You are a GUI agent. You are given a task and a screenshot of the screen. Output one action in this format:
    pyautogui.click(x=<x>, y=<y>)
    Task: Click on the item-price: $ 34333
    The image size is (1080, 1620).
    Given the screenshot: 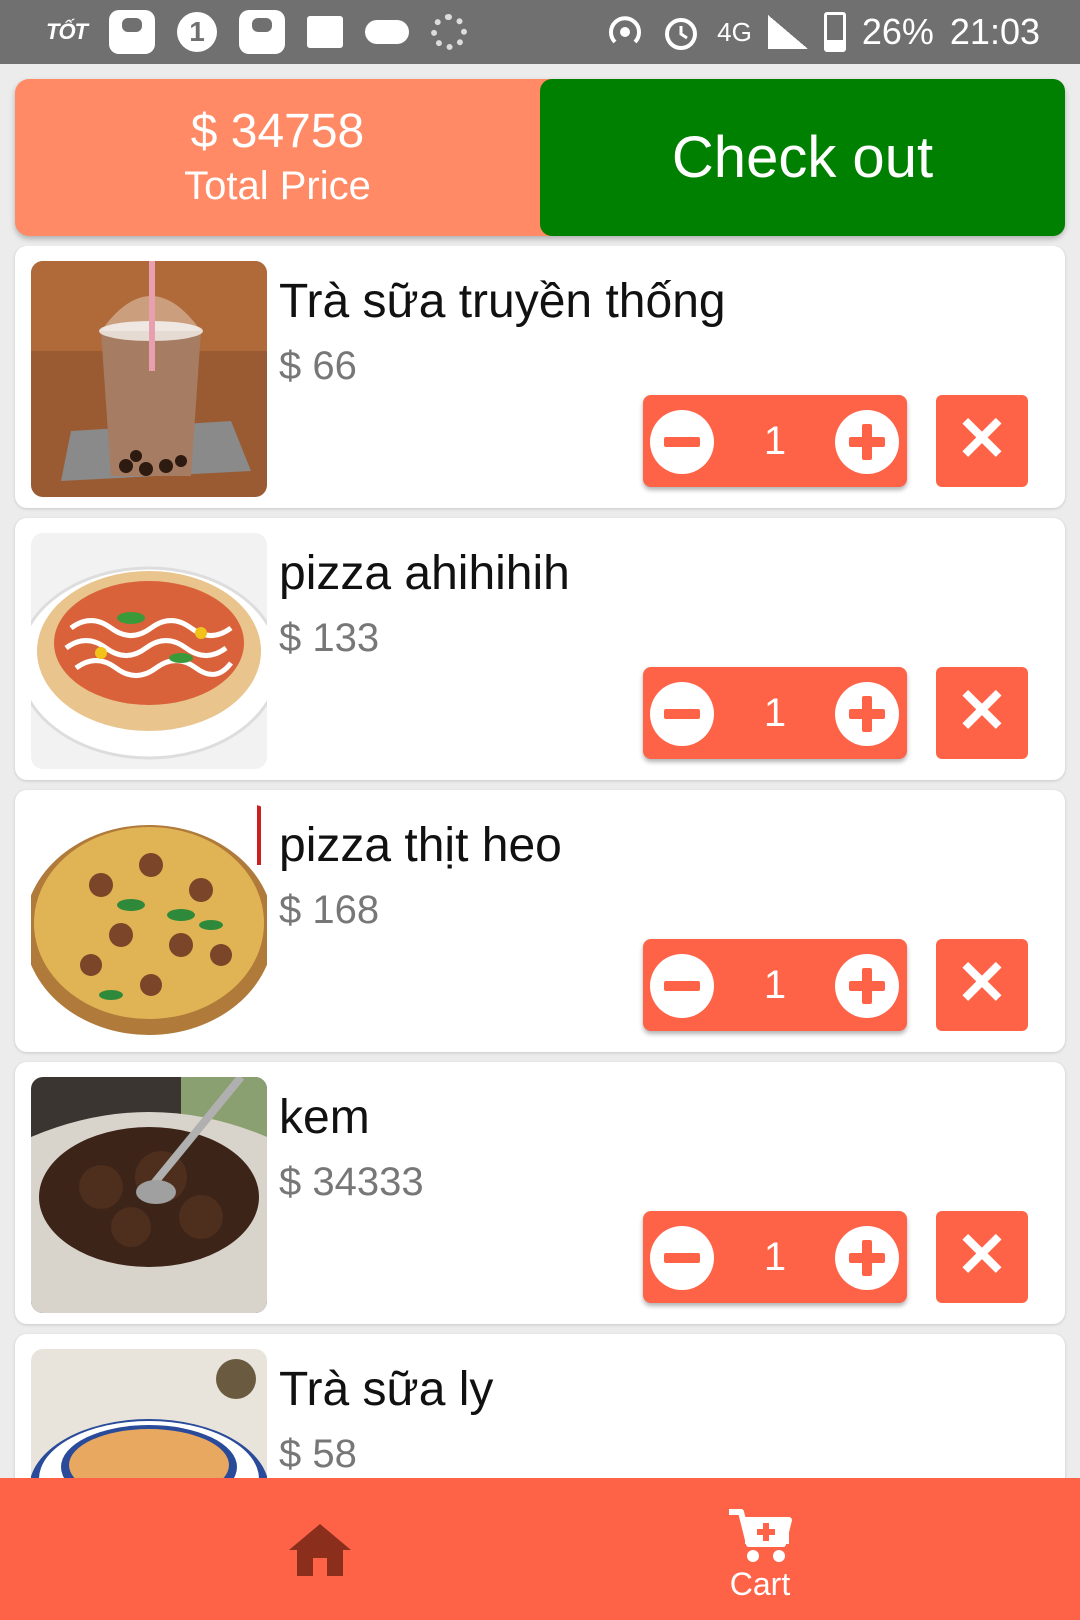 What is the action you would take?
    pyautogui.click(x=351, y=1182)
    